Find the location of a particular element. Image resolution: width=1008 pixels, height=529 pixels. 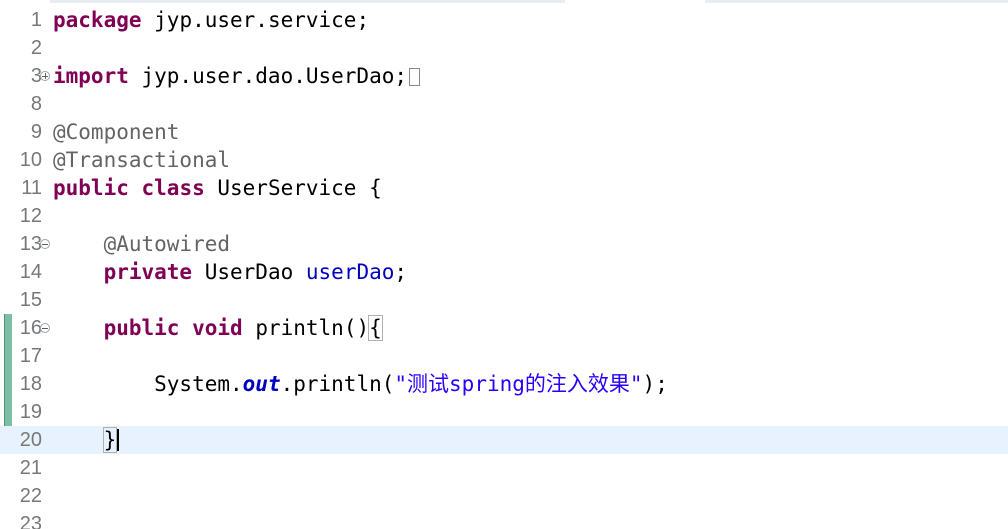

code-text: System.out.println("测试spring的注入效果"); is located at coordinates (360, 384).